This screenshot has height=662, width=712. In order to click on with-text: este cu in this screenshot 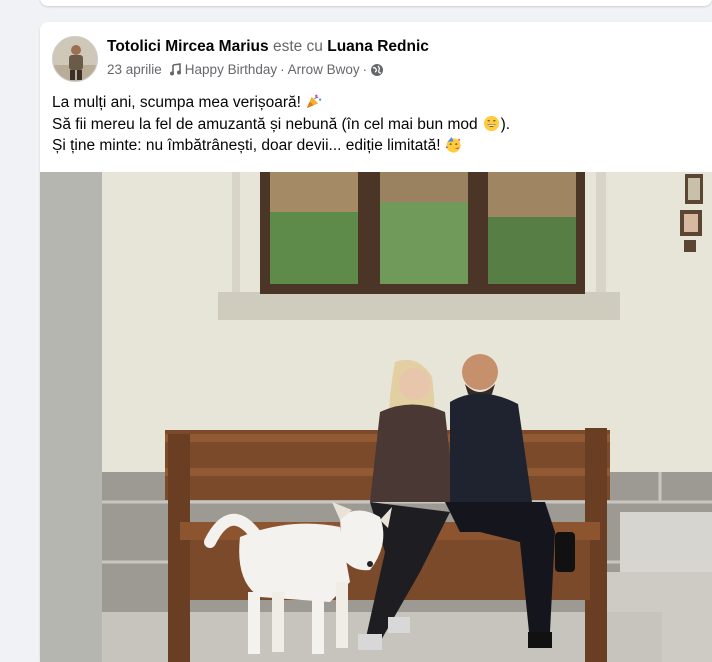, I will do `click(297, 46)`.